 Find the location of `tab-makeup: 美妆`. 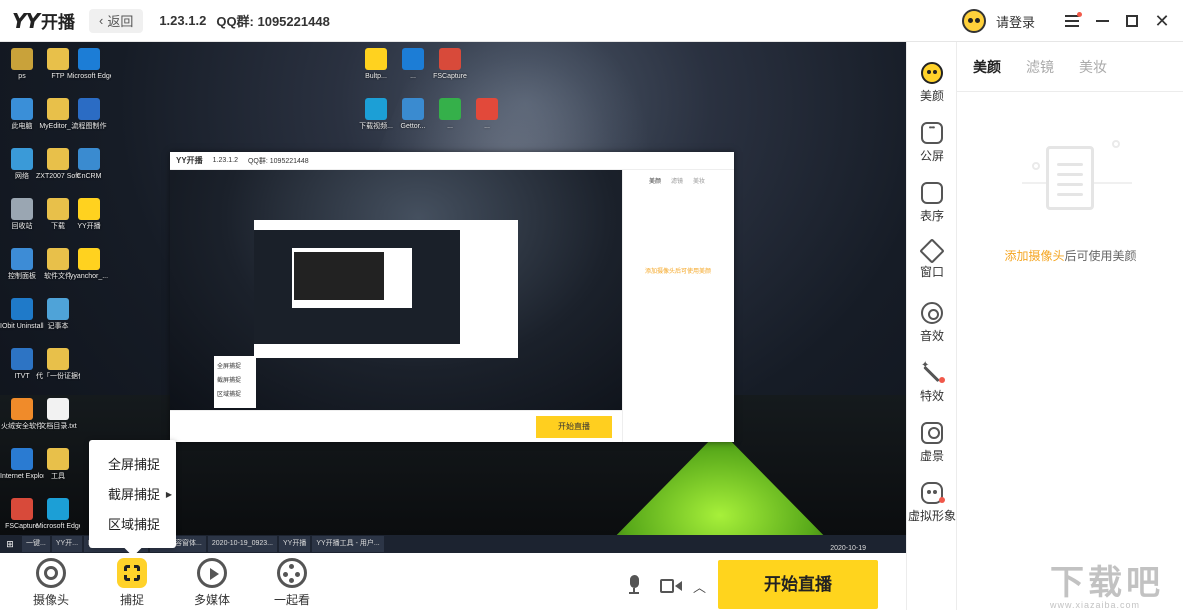

tab-makeup: 美妆 is located at coordinates (1093, 67).